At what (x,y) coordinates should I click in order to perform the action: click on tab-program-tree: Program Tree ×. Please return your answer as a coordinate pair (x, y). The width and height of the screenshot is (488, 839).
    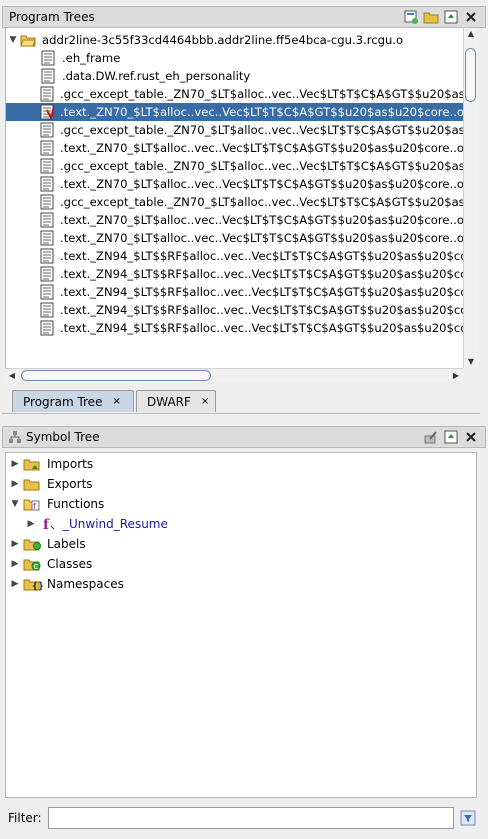
    Looking at the image, I should click on (73, 401).